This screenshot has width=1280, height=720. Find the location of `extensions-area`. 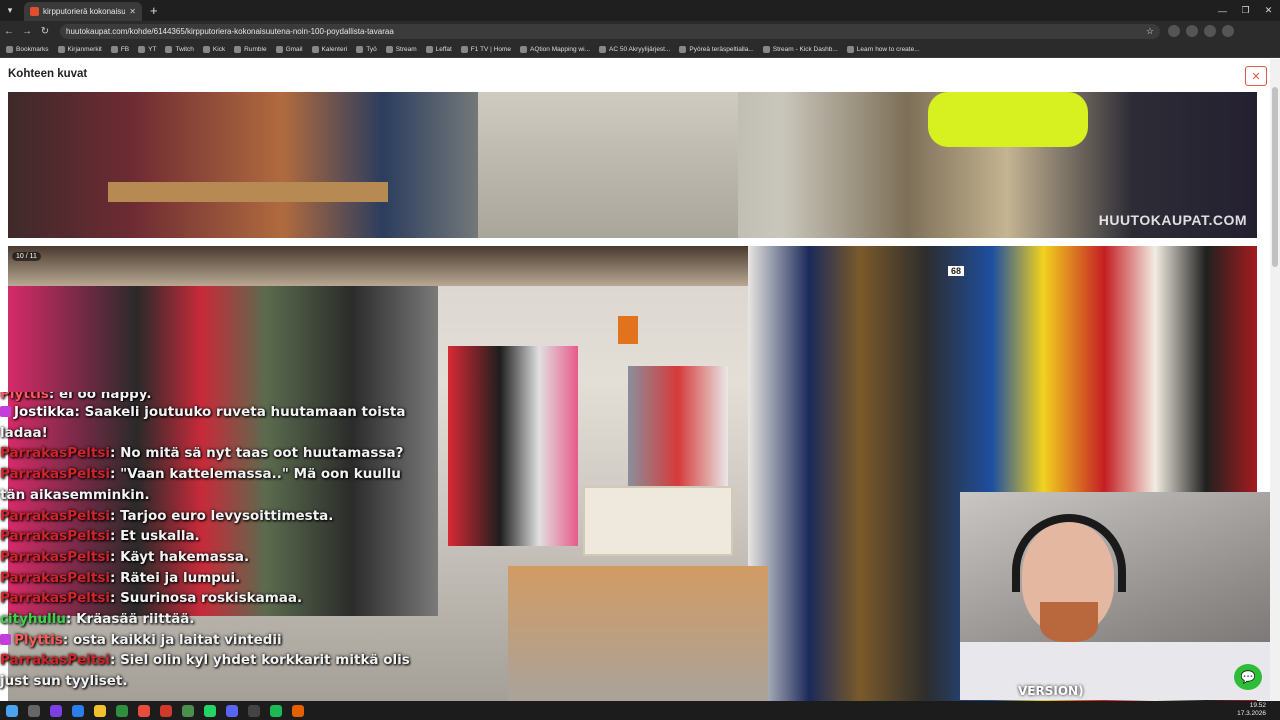

extensions-area is located at coordinates (1201, 31).